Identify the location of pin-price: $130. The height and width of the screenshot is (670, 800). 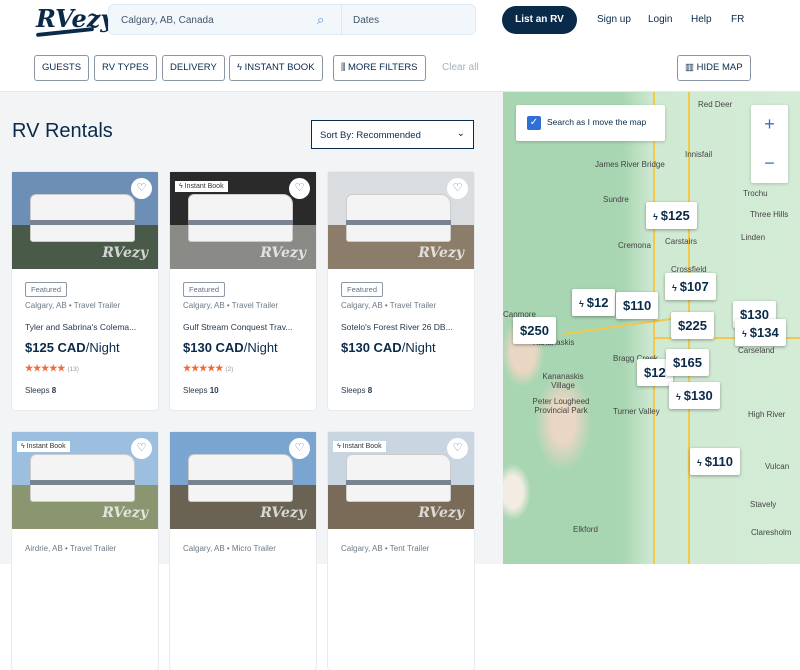
(698, 395).